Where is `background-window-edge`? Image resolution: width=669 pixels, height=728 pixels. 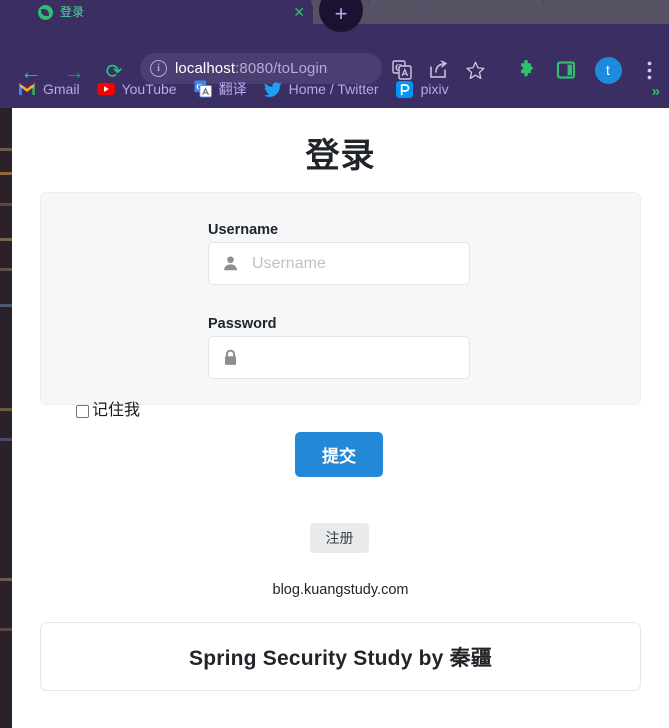
background-window-edge is located at coordinates (6, 418).